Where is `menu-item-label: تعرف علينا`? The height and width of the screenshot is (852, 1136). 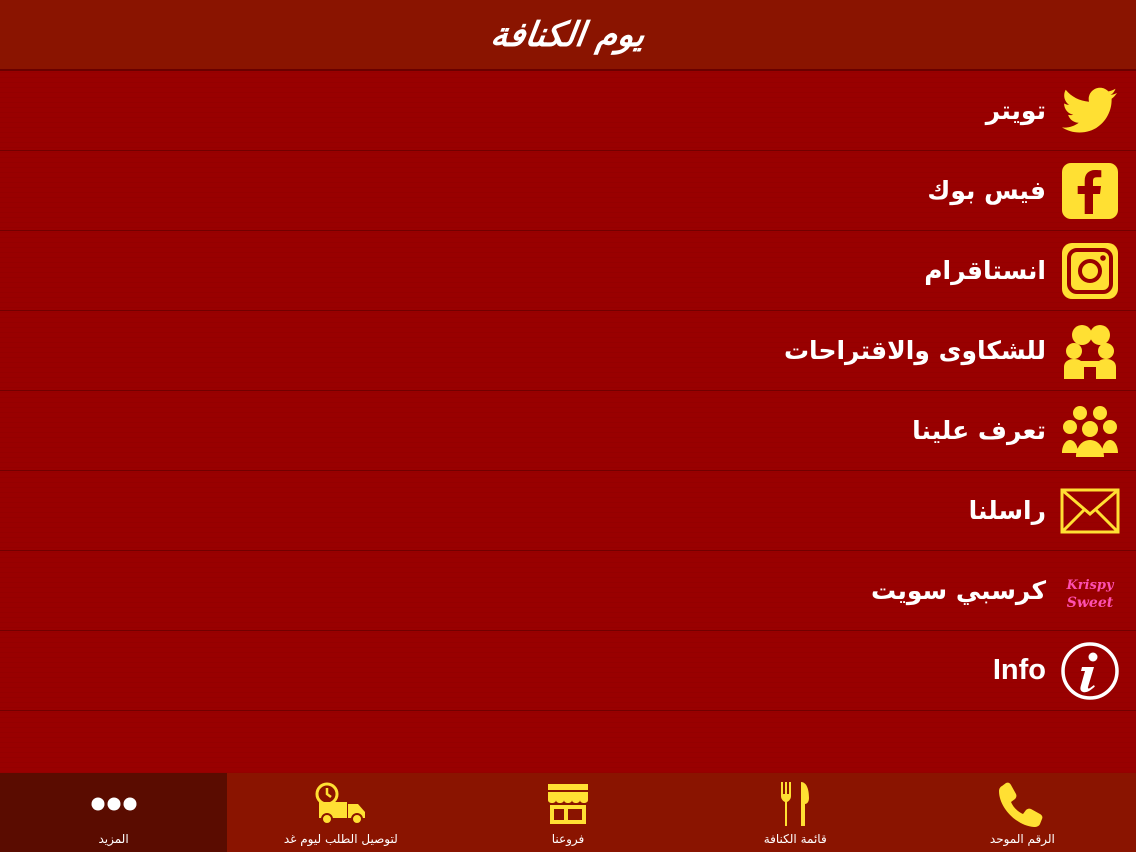 menu-item-label: تعرف علينا is located at coordinates (979, 430).